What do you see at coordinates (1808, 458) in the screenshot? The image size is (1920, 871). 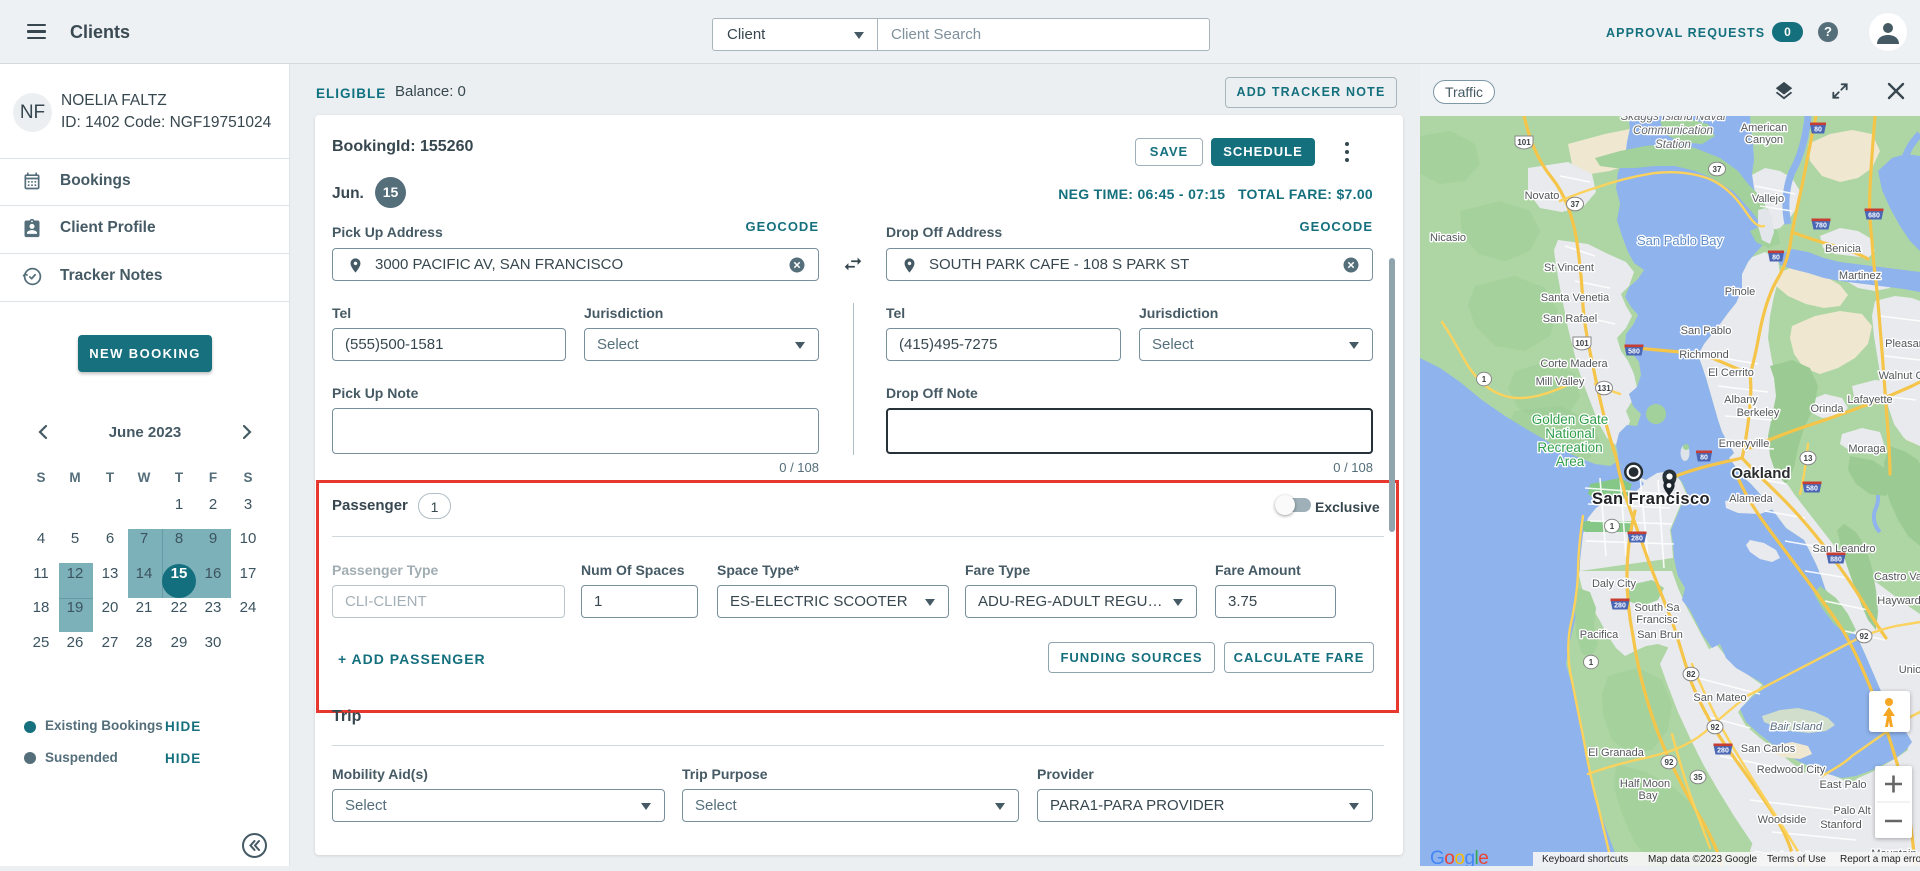 I see `svg-text: 13` at bounding box center [1808, 458].